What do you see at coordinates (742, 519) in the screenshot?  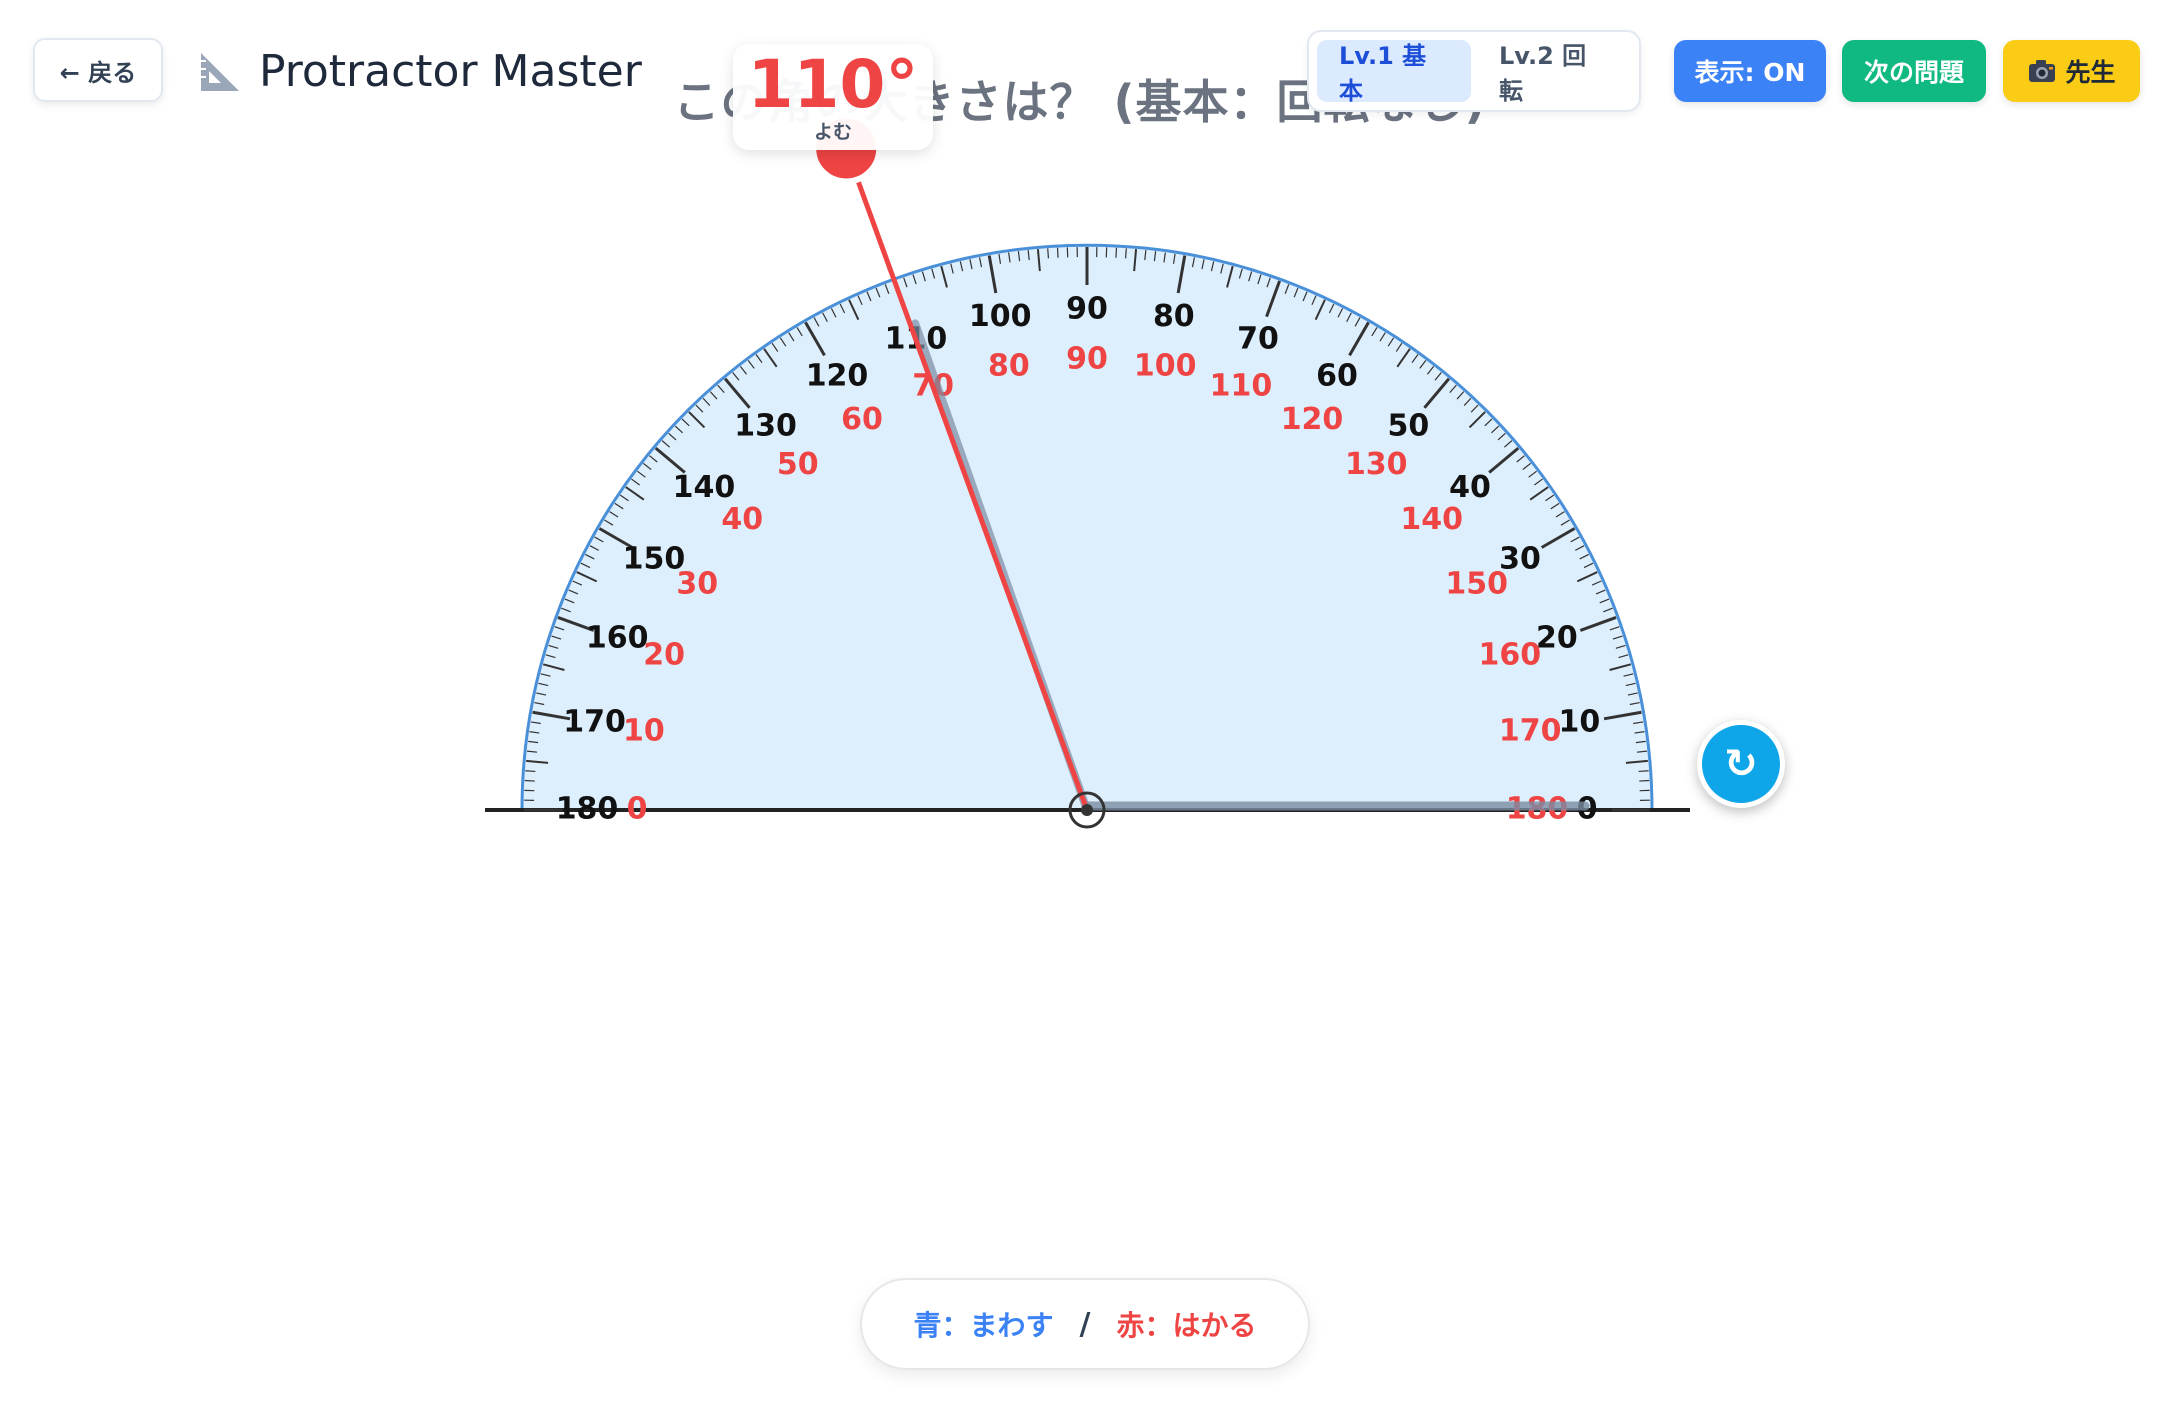 I see `inner-scale-label: 40` at bounding box center [742, 519].